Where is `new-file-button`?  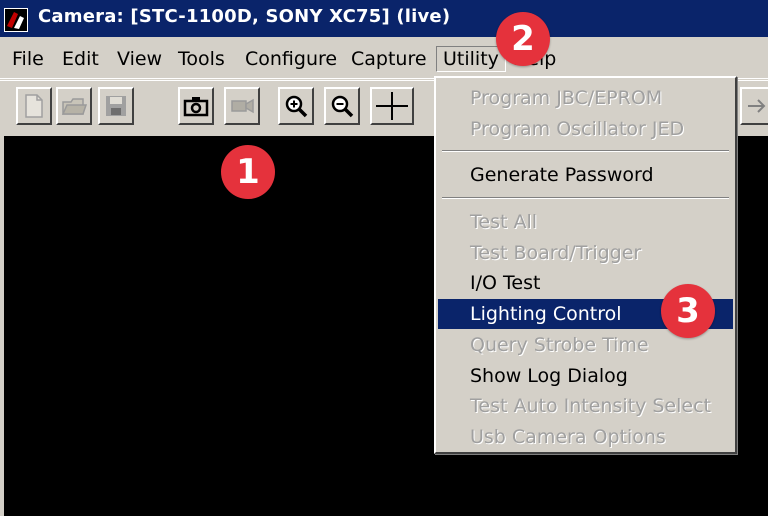 new-file-button is located at coordinates (34, 106).